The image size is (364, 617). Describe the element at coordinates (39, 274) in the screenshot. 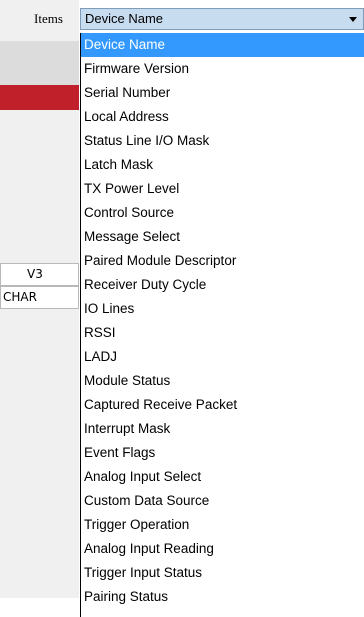

I see `grid-cell-v3: V3` at that location.